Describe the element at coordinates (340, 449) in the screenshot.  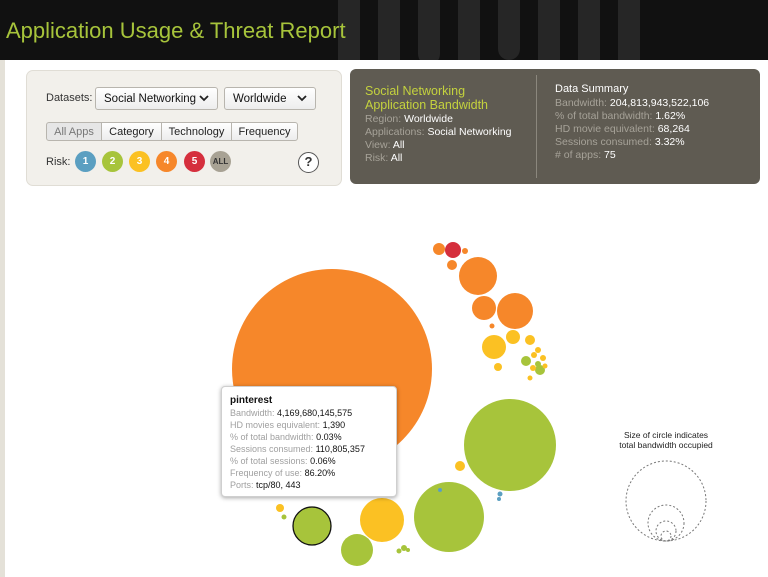
I see `tooltip-value: 110,805,357` at that location.